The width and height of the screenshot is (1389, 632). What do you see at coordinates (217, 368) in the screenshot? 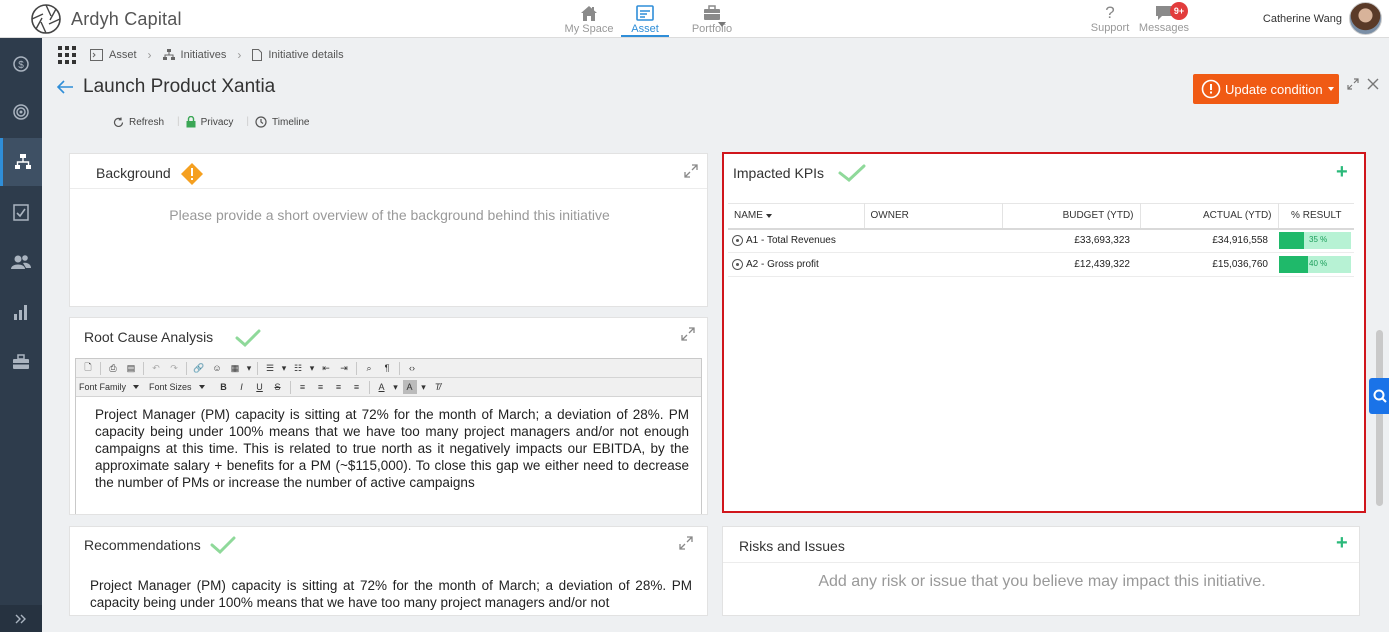
I see `emoji-icon: ☺` at bounding box center [217, 368].